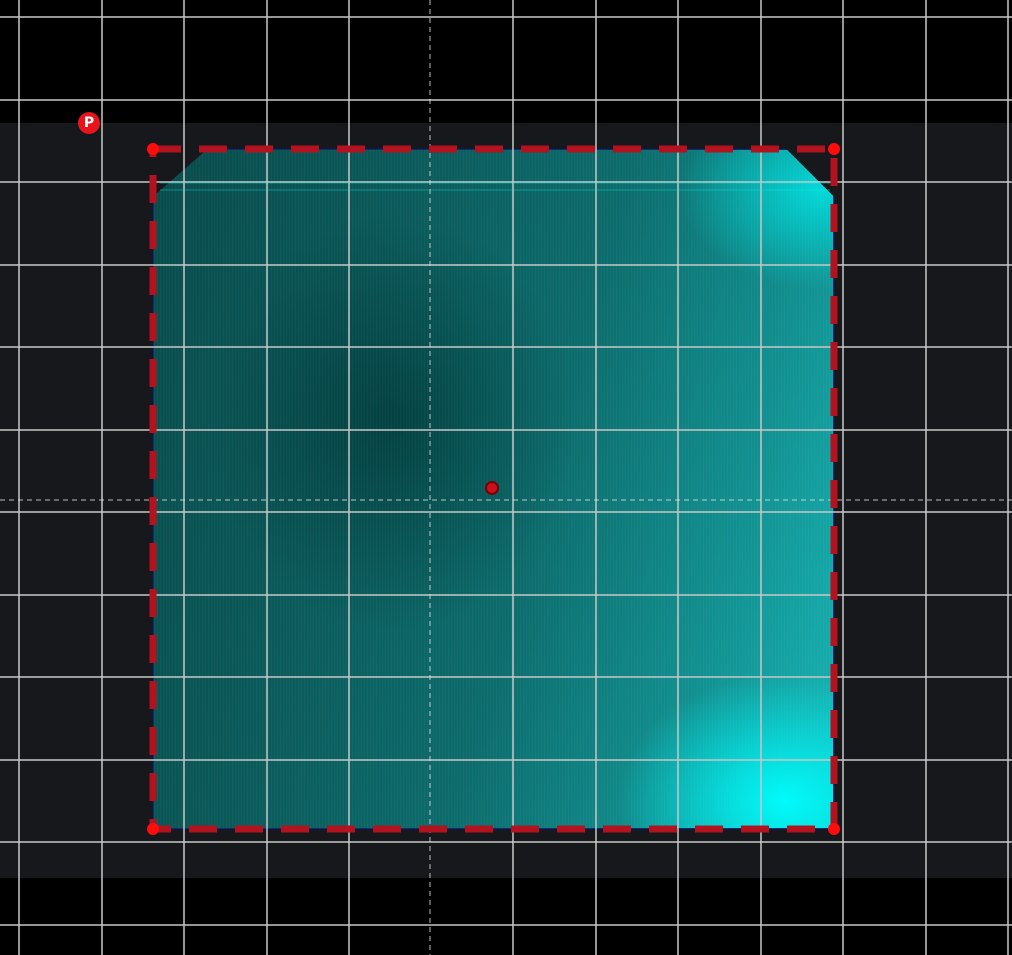  Describe the element at coordinates (153, 829) in the screenshot. I see `selection-handle-bottom-left` at that location.